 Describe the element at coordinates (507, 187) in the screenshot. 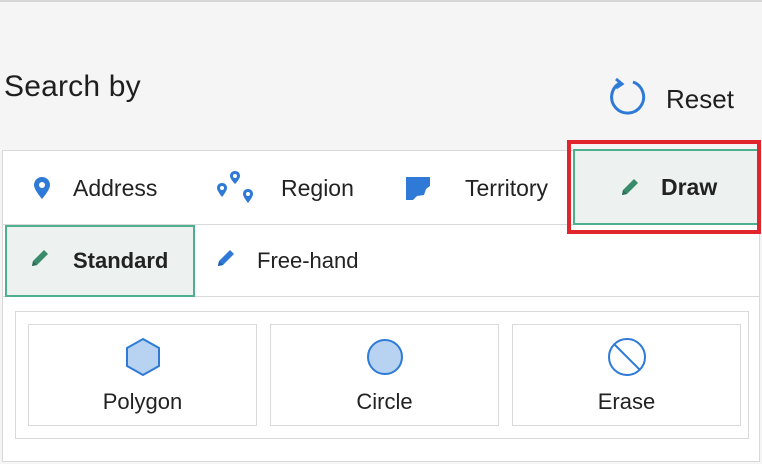

I see `tab-territory-label: Territory` at that location.